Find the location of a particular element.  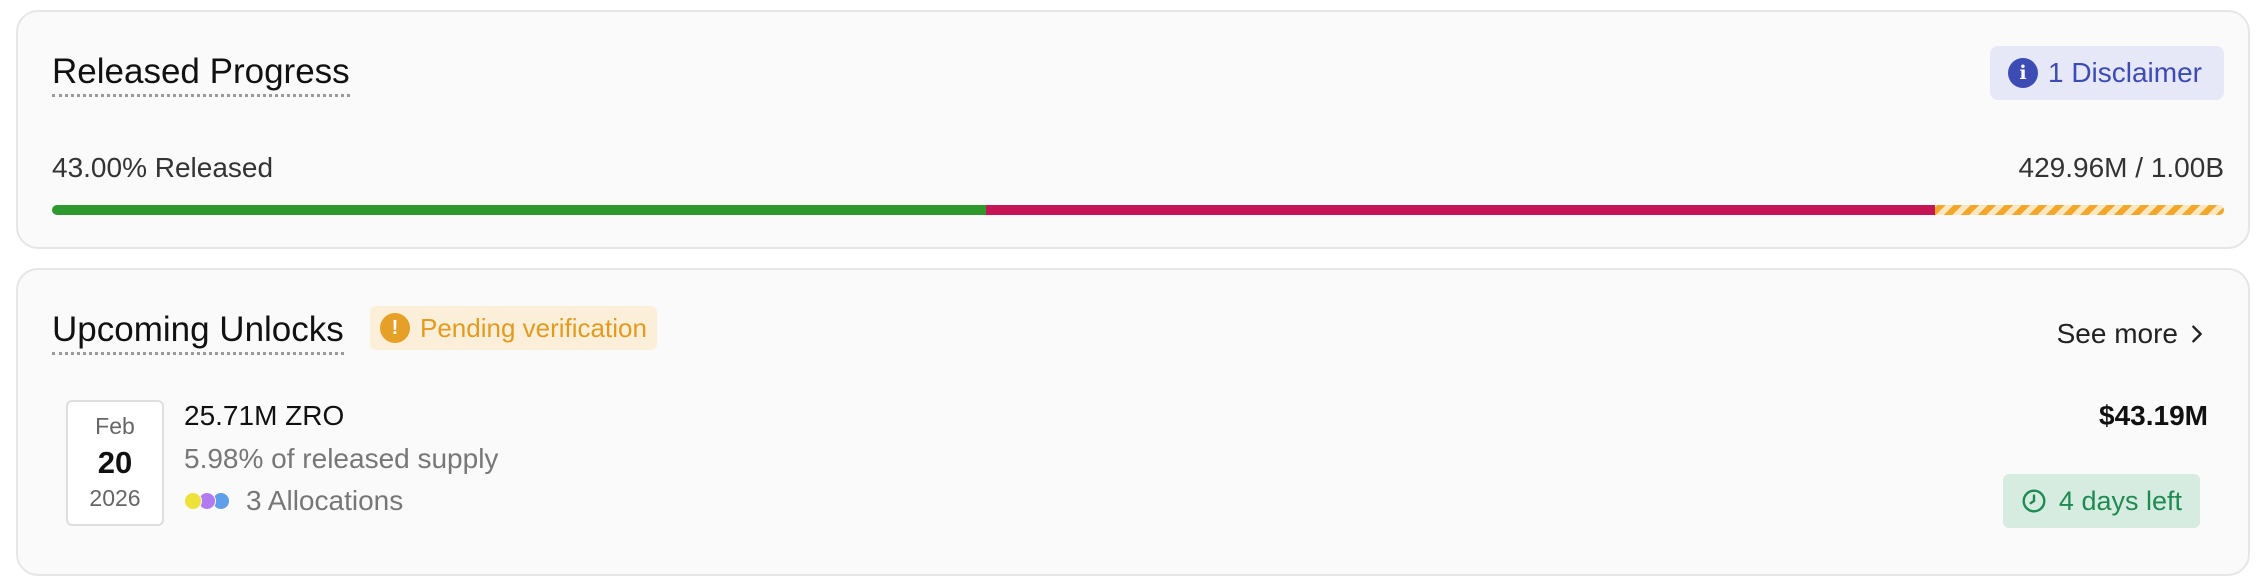

released-percent-label: 43.00% Released is located at coordinates (163, 167).